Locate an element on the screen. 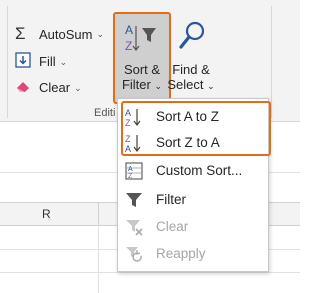 Image resolution: width=320 pixels, height=293 pixels. find-select-label: Find & Select ⌄ is located at coordinates (191, 78).